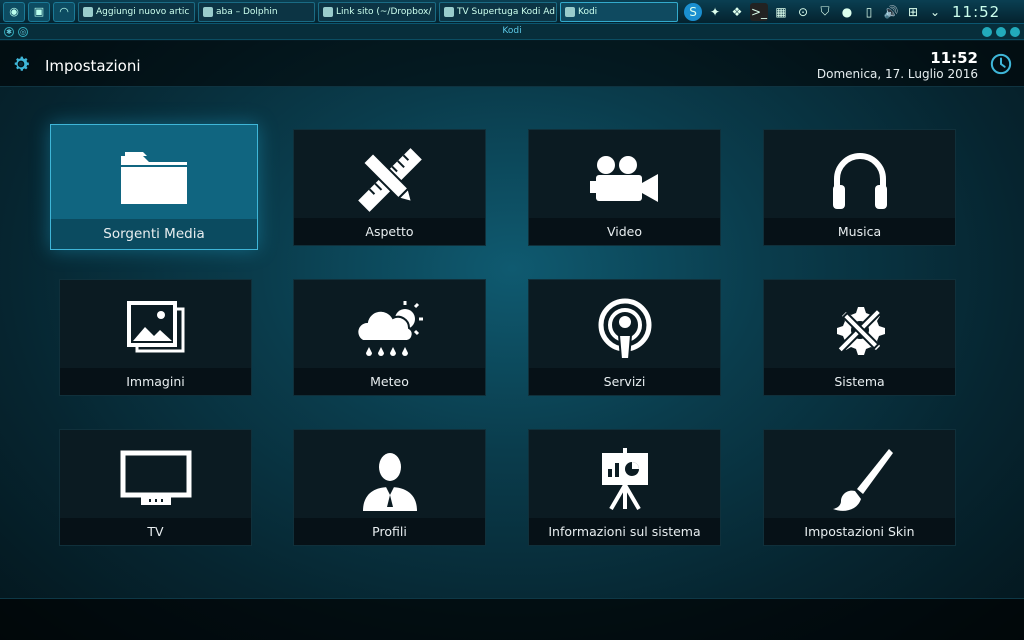  I want to click on app-menu-icon: ◉, so click(14, 11).